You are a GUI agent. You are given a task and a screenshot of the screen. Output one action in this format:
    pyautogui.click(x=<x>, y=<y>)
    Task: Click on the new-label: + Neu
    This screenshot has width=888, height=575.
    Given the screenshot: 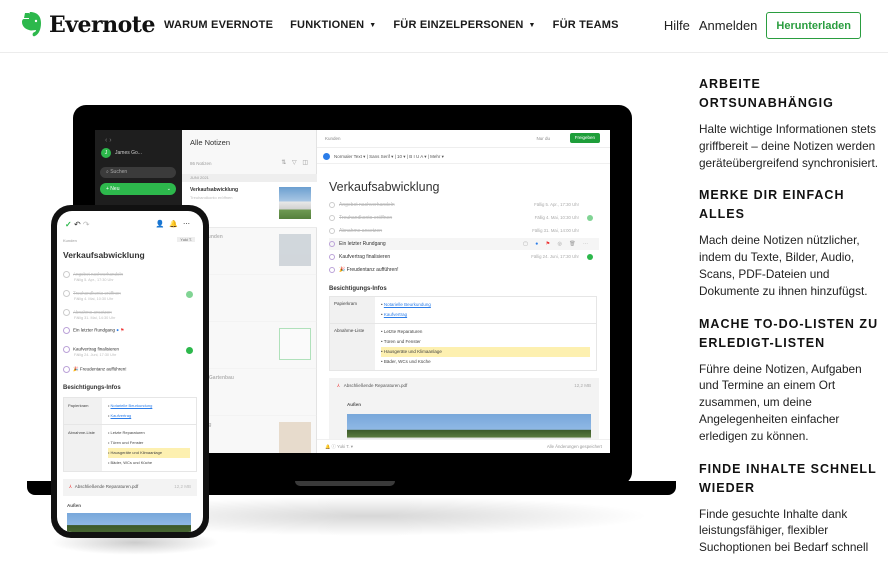 What is the action you would take?
    pyautogui.click(x=113, y=189)
    